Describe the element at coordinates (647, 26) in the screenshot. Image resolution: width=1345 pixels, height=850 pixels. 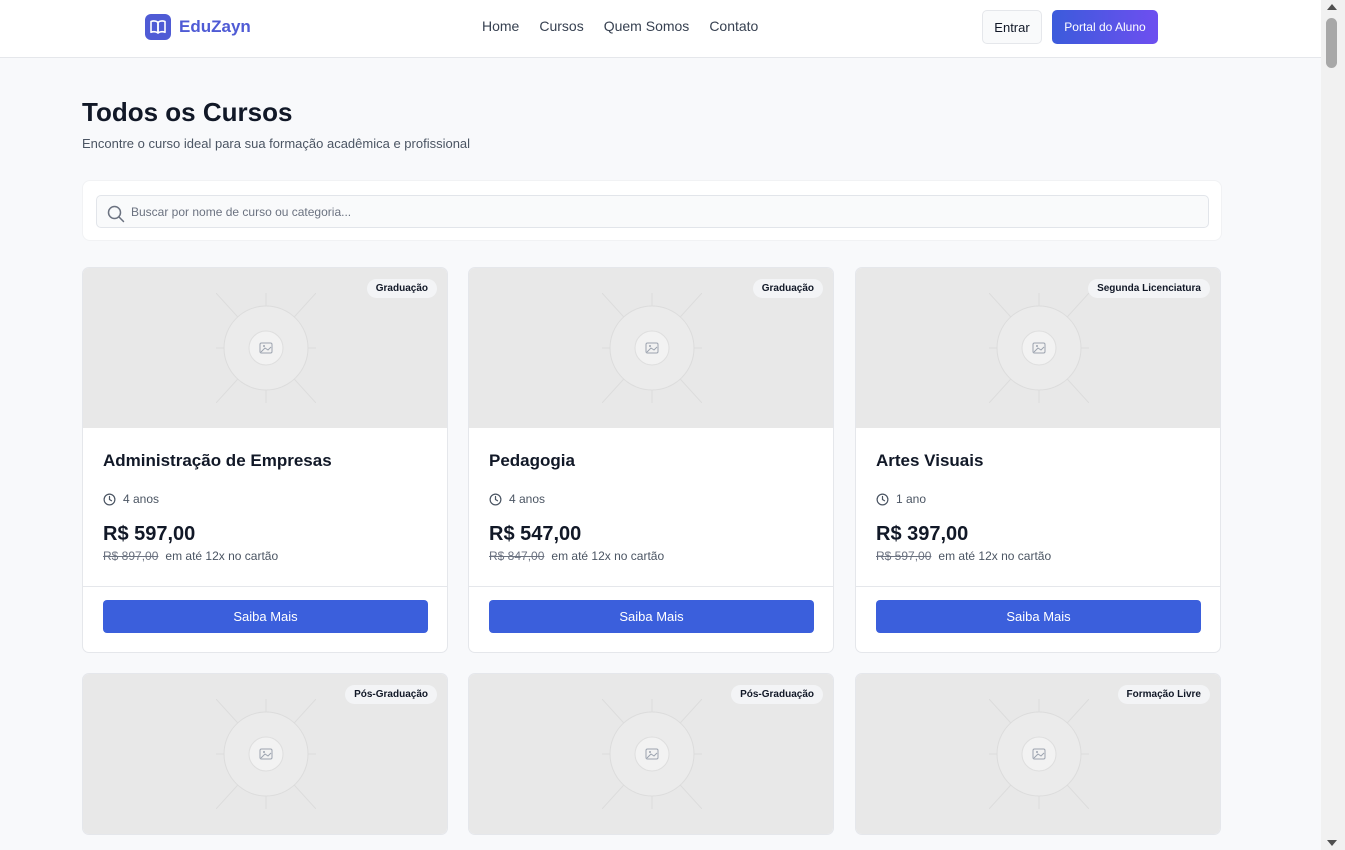
I see `nav-quem-somos: Quem Somos` at that location.